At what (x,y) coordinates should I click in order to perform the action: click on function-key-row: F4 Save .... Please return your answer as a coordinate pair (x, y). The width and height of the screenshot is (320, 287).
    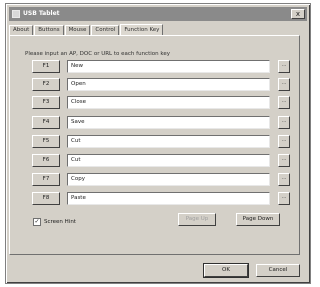
    Looking at the image, I should click on (160, 122).